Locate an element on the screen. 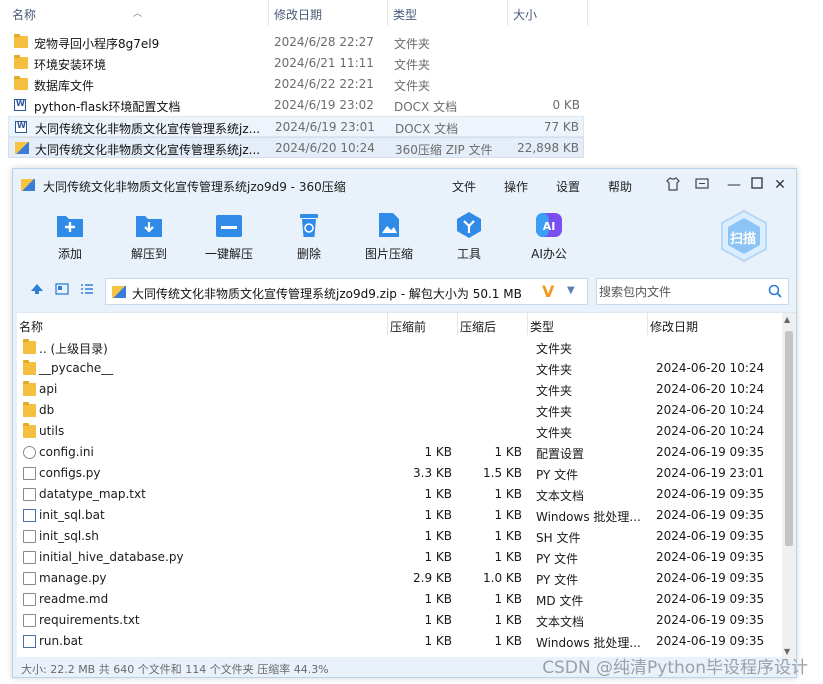 The image size is (823, 684). list-item: __pycache__ 文件夹 2024-06-20 10:24 is located at coordinates (398, 368).